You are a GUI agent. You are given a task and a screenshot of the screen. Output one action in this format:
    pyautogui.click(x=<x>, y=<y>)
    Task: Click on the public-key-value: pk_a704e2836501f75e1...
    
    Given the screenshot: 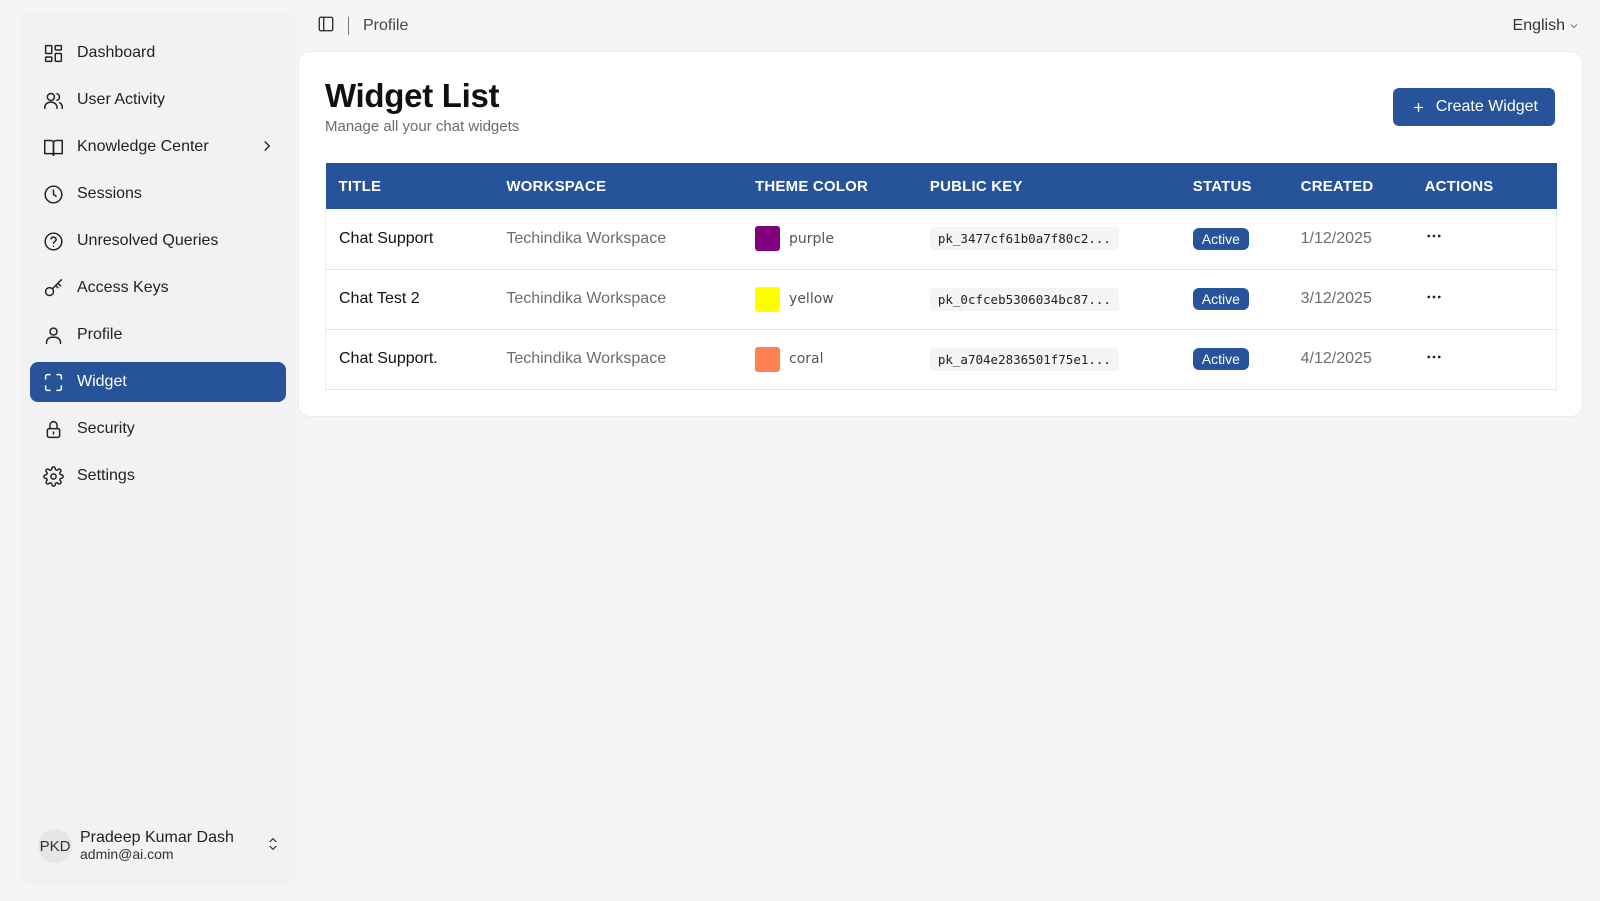 What is the action you would take?
    pyautogui.click(x=1024, y=359)
    